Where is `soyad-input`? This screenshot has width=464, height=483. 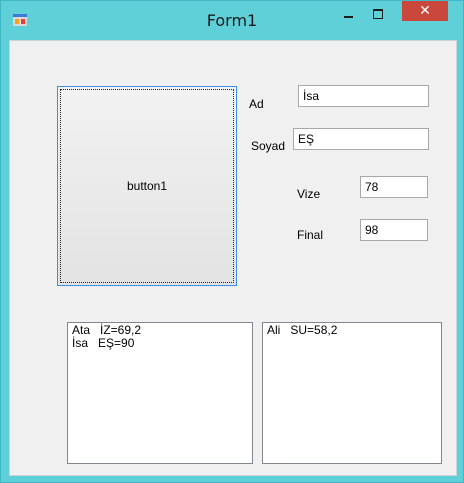 soyad-input is located at coordinates (361, 139).